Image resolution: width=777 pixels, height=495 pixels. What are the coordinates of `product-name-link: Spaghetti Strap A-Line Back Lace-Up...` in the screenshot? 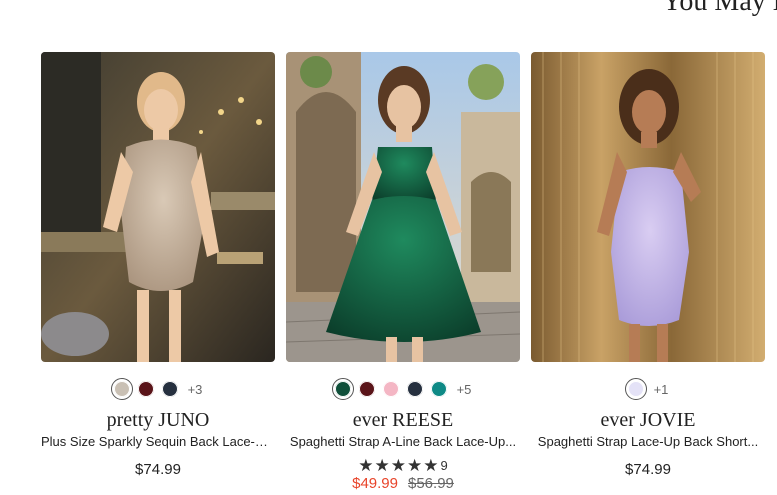 It's located at (403, 441).